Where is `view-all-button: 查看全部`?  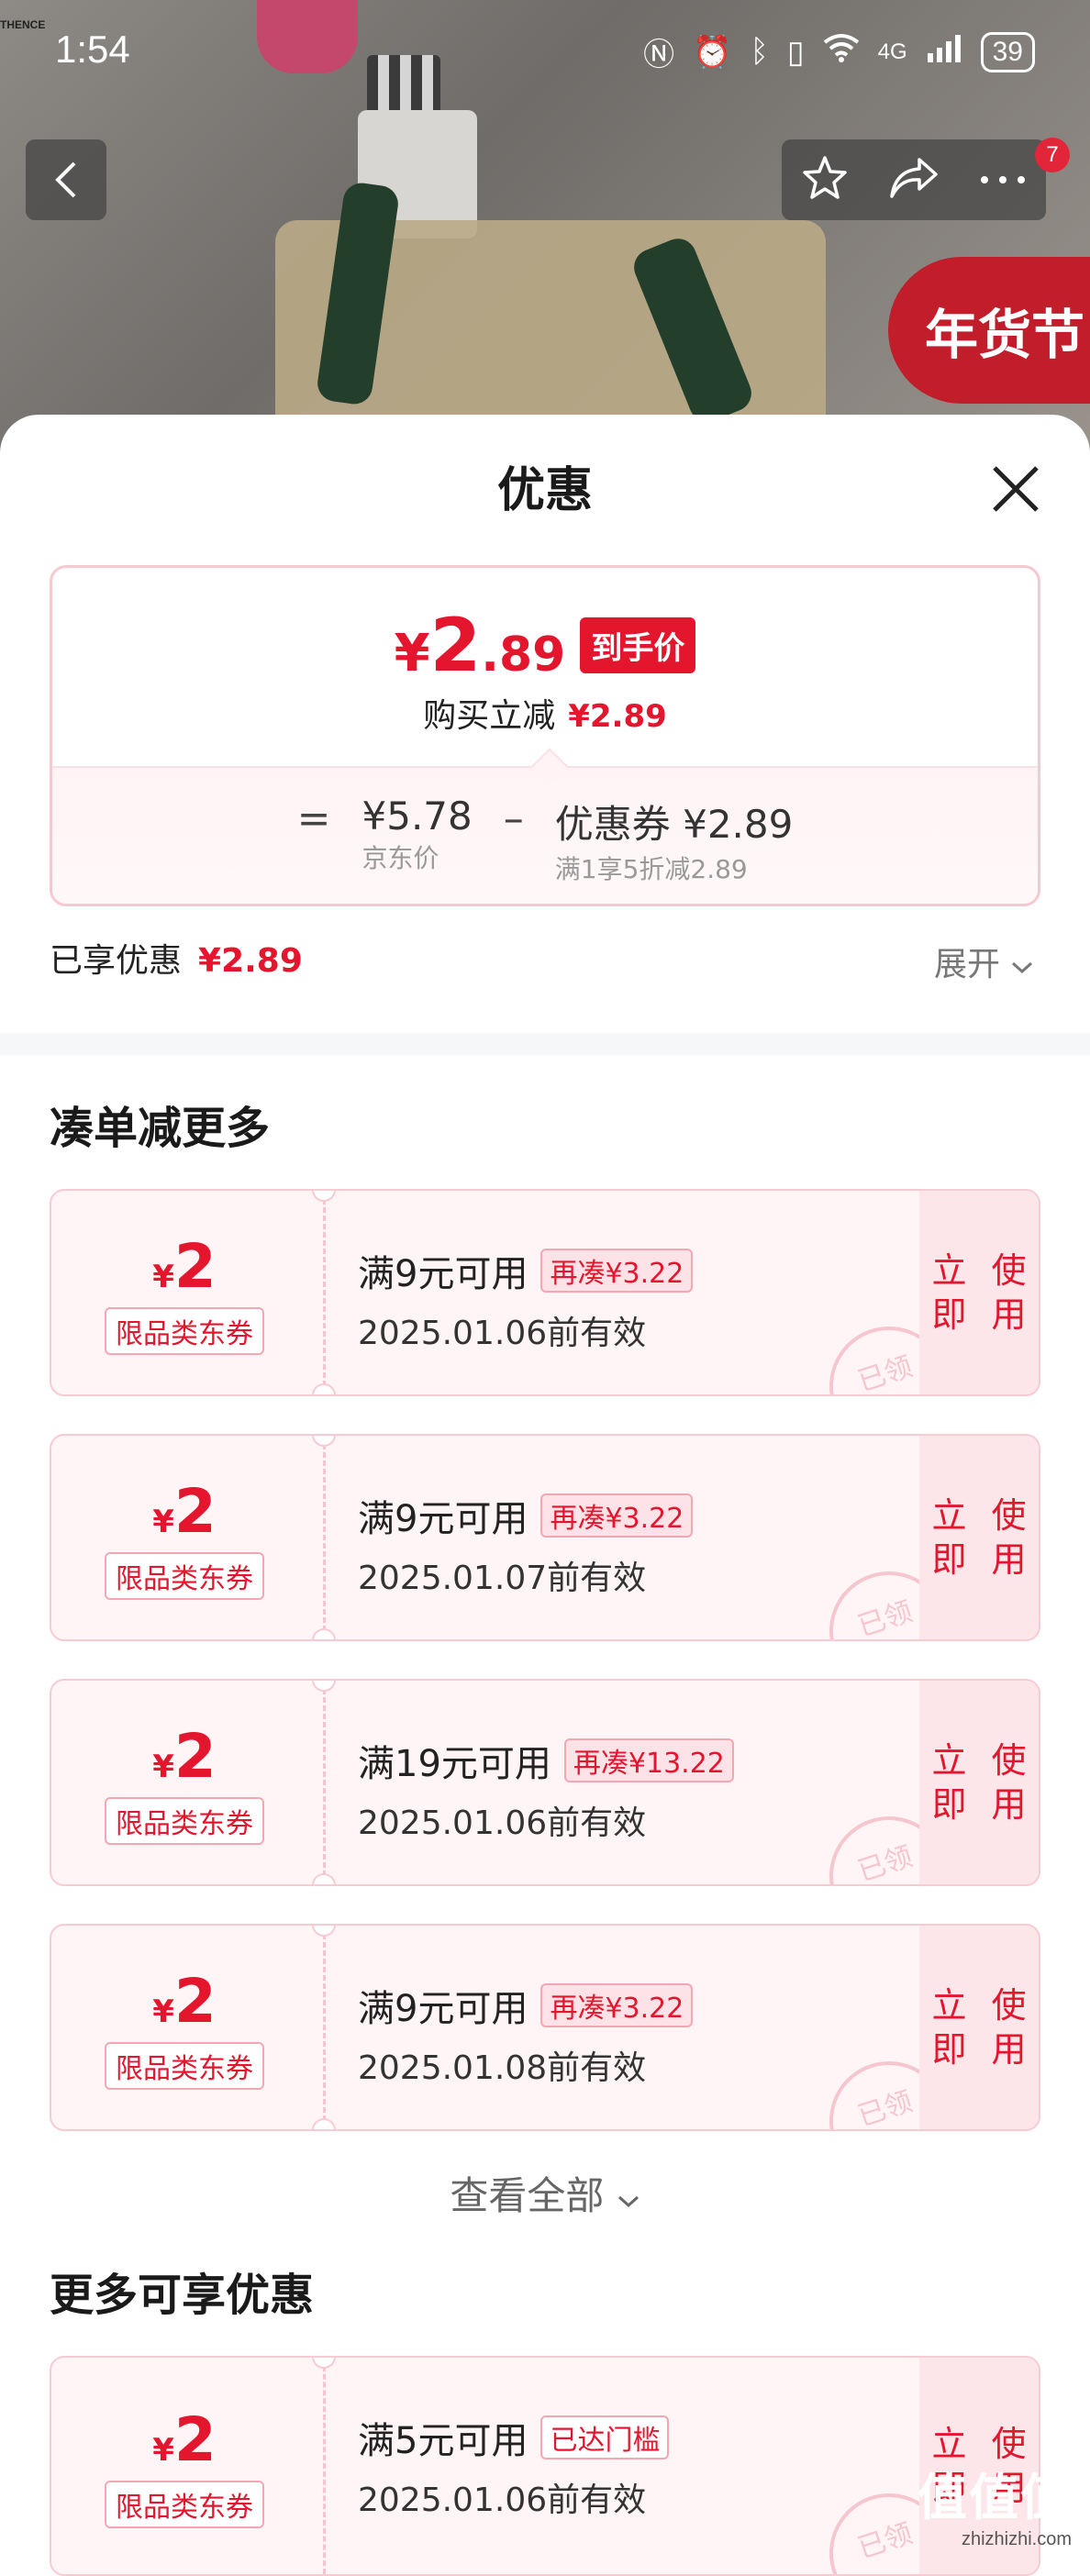
view-all-button: 查看全部 is located at coordinates (545, 2193).